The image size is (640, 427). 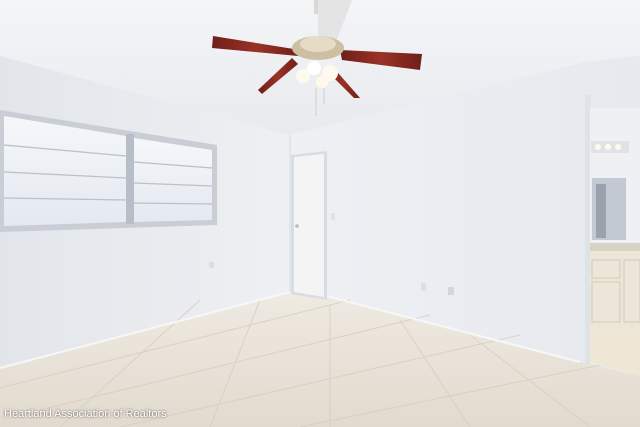 What do you see at coordinates (309, 225) in the screenshot?
I see `door` at bounding box center [309, 225].